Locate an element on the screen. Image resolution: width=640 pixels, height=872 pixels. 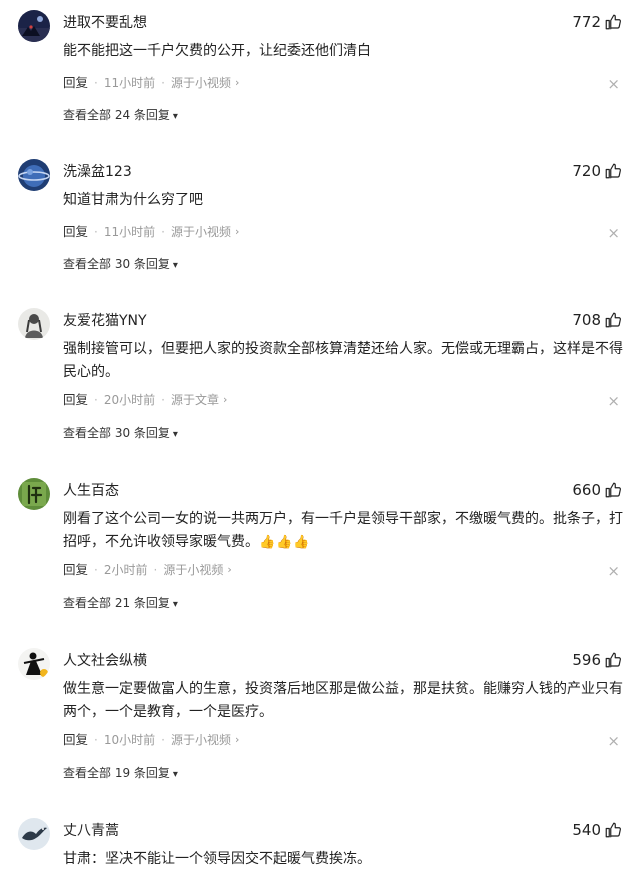
like-count: 596 is located at coordinates (586, 660).